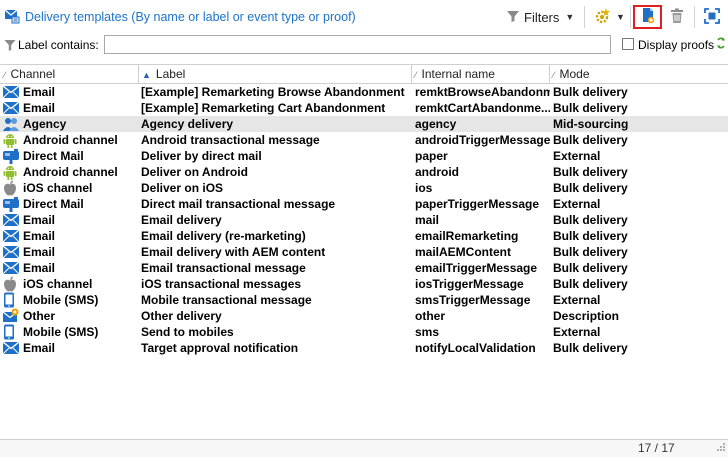 The height and width of the screenshot is (457, 728). I want to click on new-template-icon, so click(648, 17).